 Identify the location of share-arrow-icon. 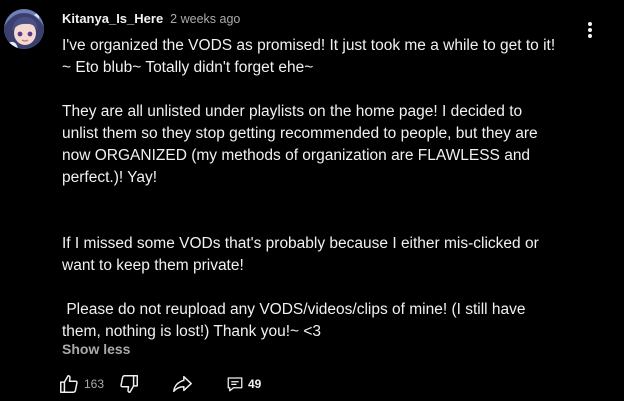
(182, 384).